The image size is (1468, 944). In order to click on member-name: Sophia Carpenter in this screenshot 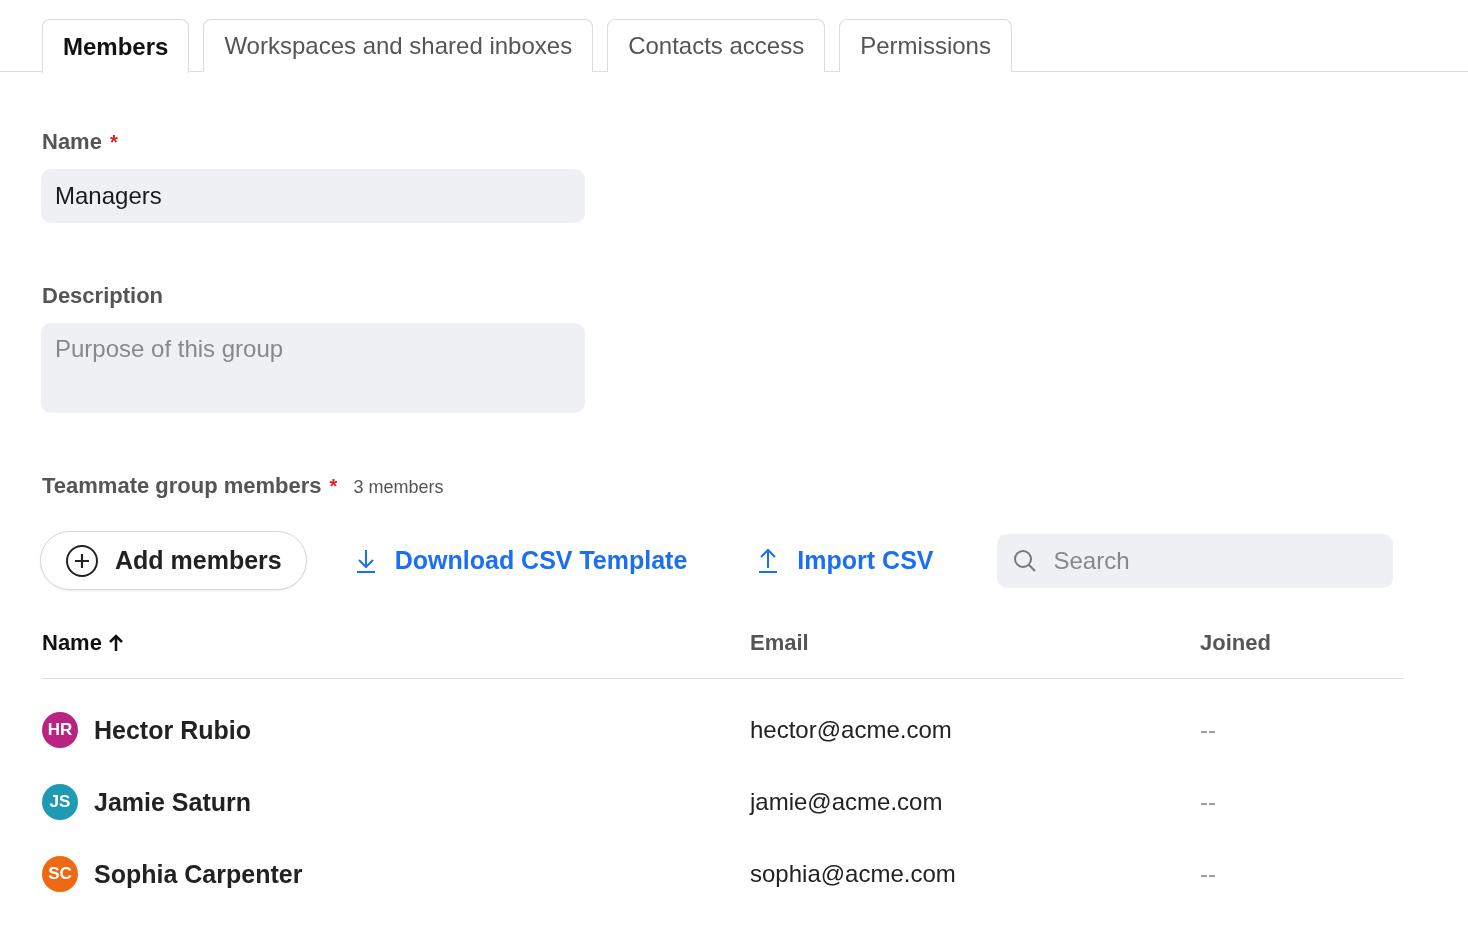, I will do `click(198, 874)`.